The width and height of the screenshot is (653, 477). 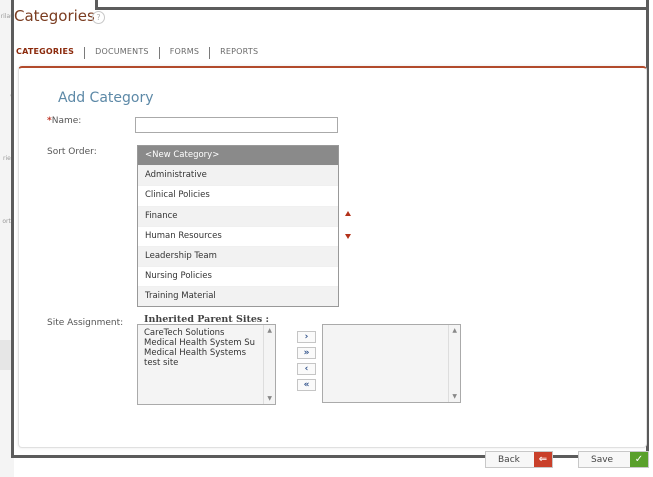 I want to click on sort-item-training-material: Training Material, so click(x=238, y=296).